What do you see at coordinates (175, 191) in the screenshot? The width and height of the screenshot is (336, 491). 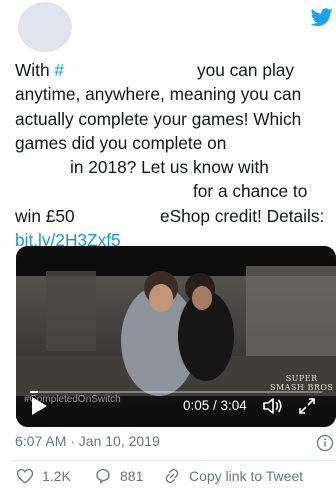 I see `tweet-line-6: for a chance to` at bounding box center [175, 191].